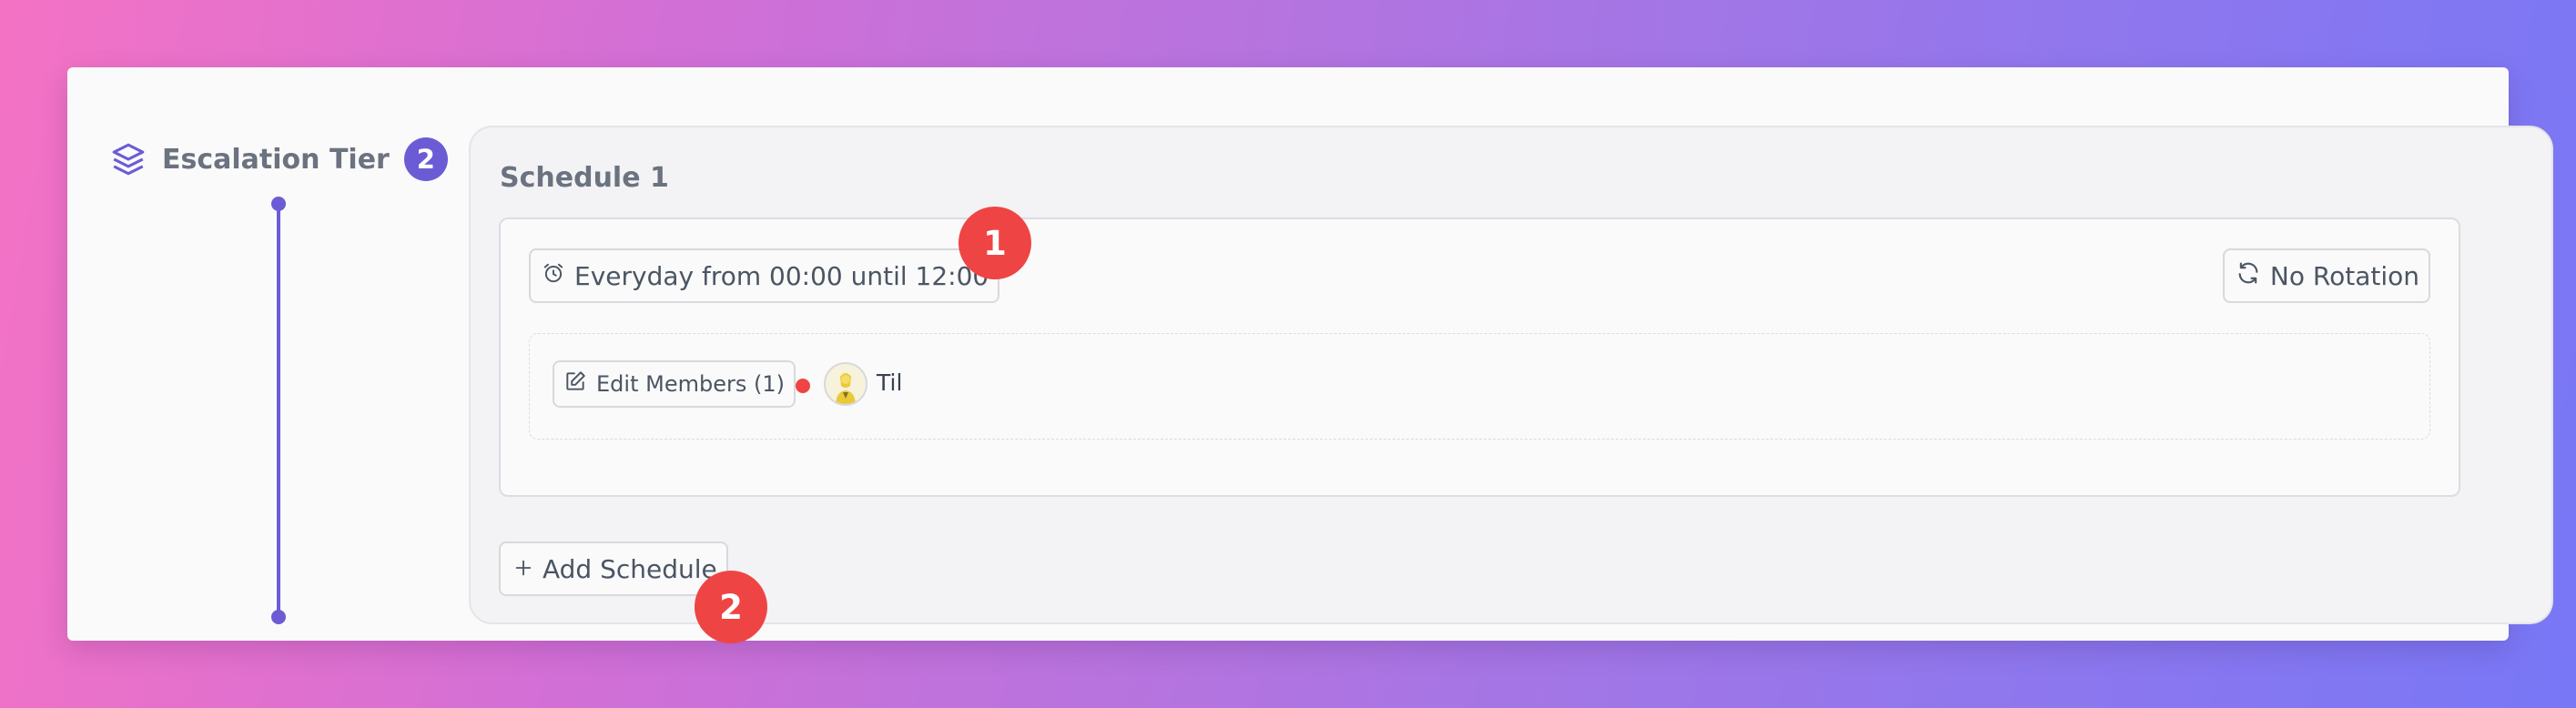  I want to click on tier-title: Escalation Tier, so click(276, 159).